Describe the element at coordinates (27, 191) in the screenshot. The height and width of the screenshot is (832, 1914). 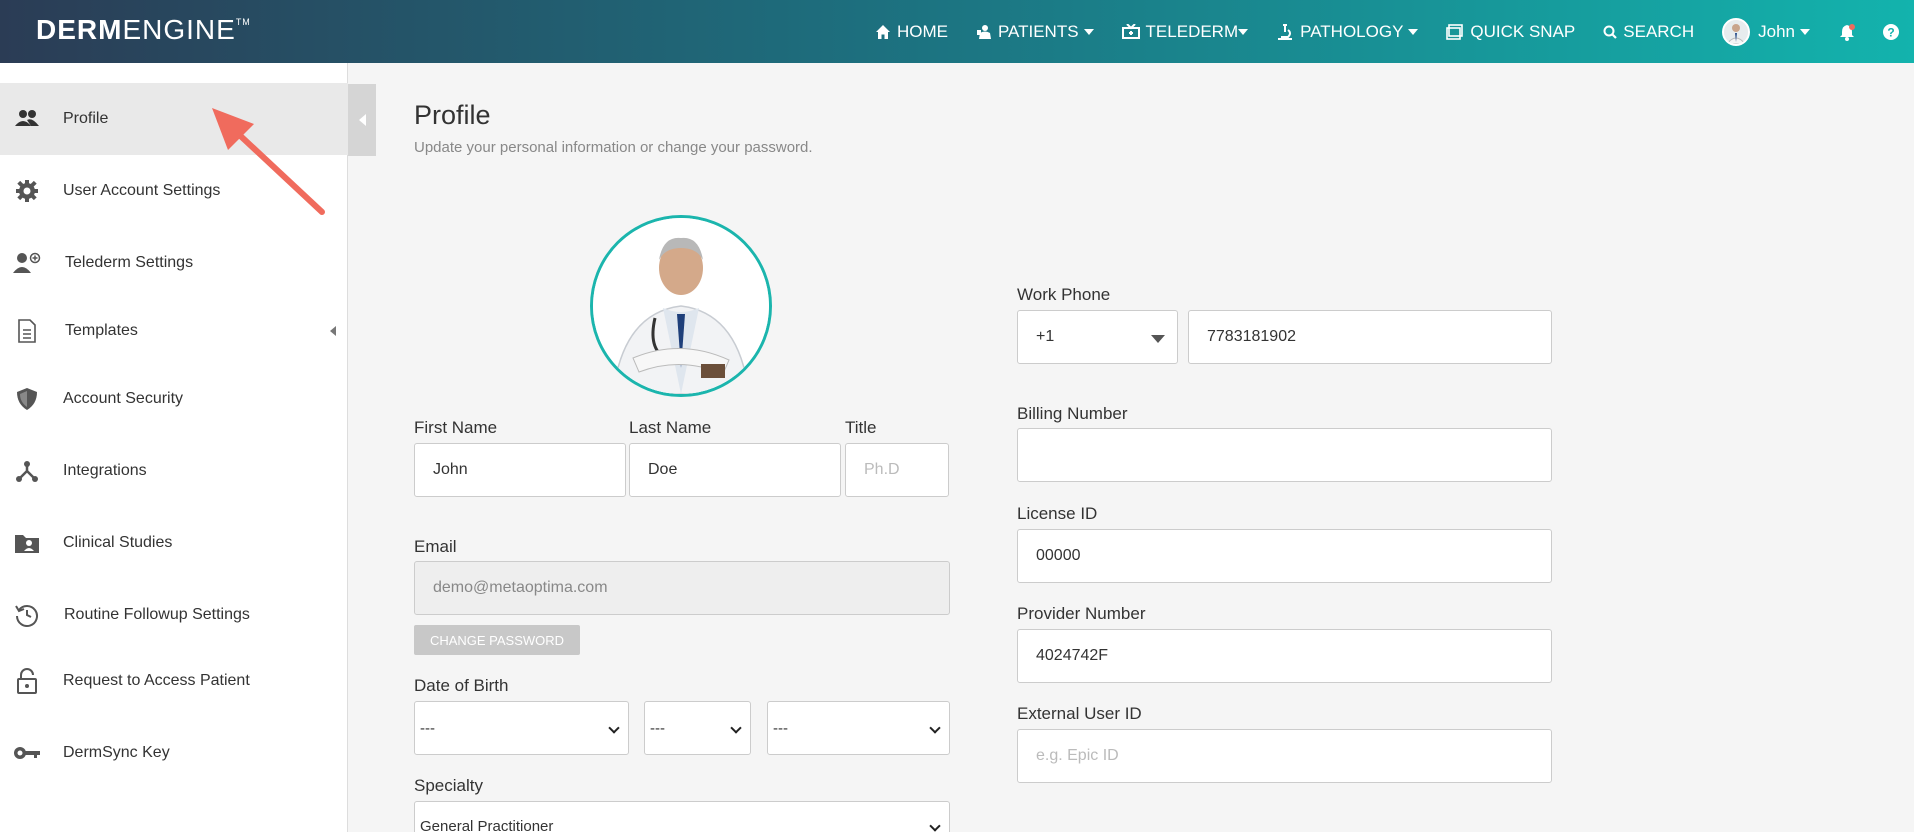
I see `gear-icon` at that location.